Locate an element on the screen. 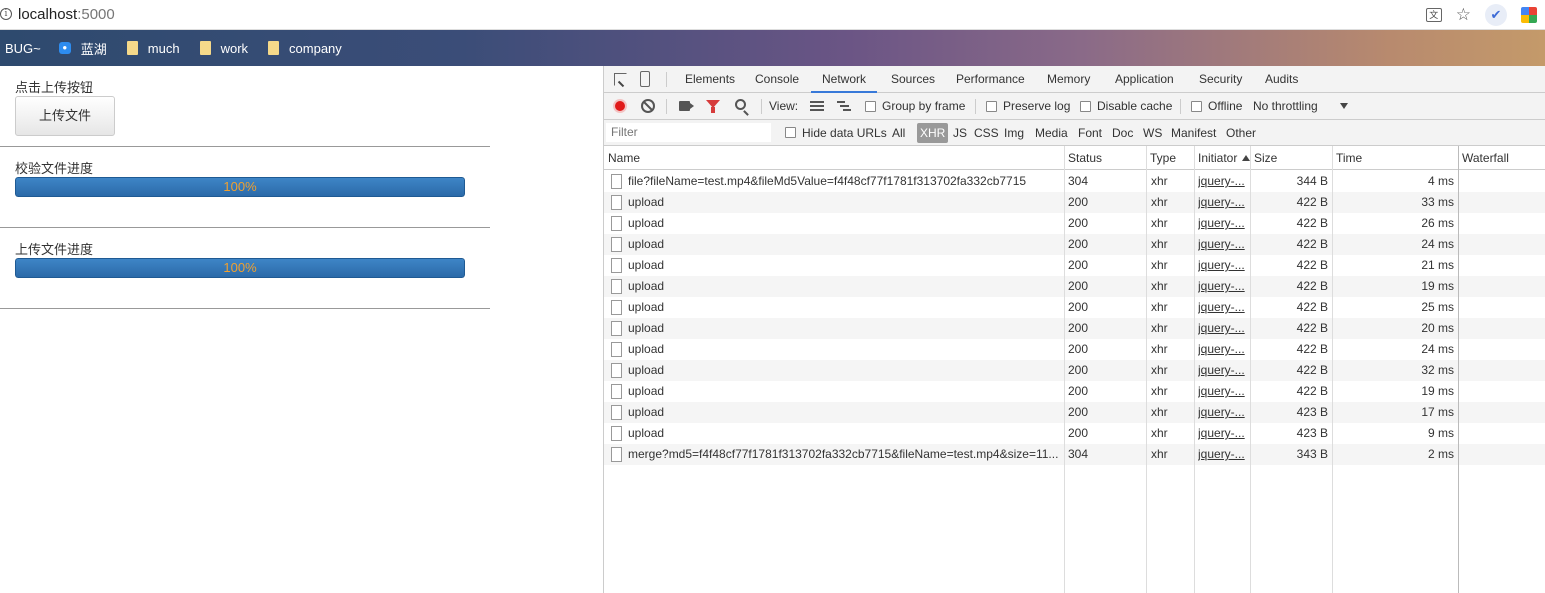 The width and height of the screenshot is (1545, 593). column-status: Status is located at coordinates (1105, 158).